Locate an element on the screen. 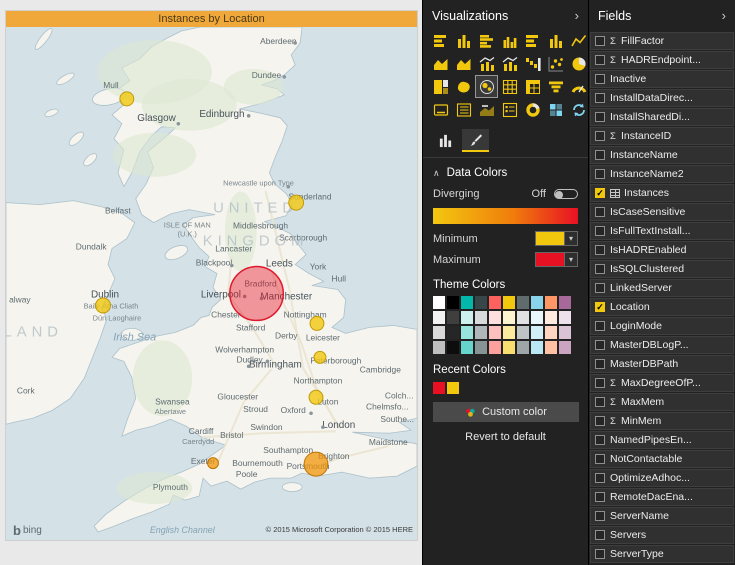 This screenshot has height=565, width=735. field-item-fillfactor: Σ FillFactor is located at coordinates (662, 41).